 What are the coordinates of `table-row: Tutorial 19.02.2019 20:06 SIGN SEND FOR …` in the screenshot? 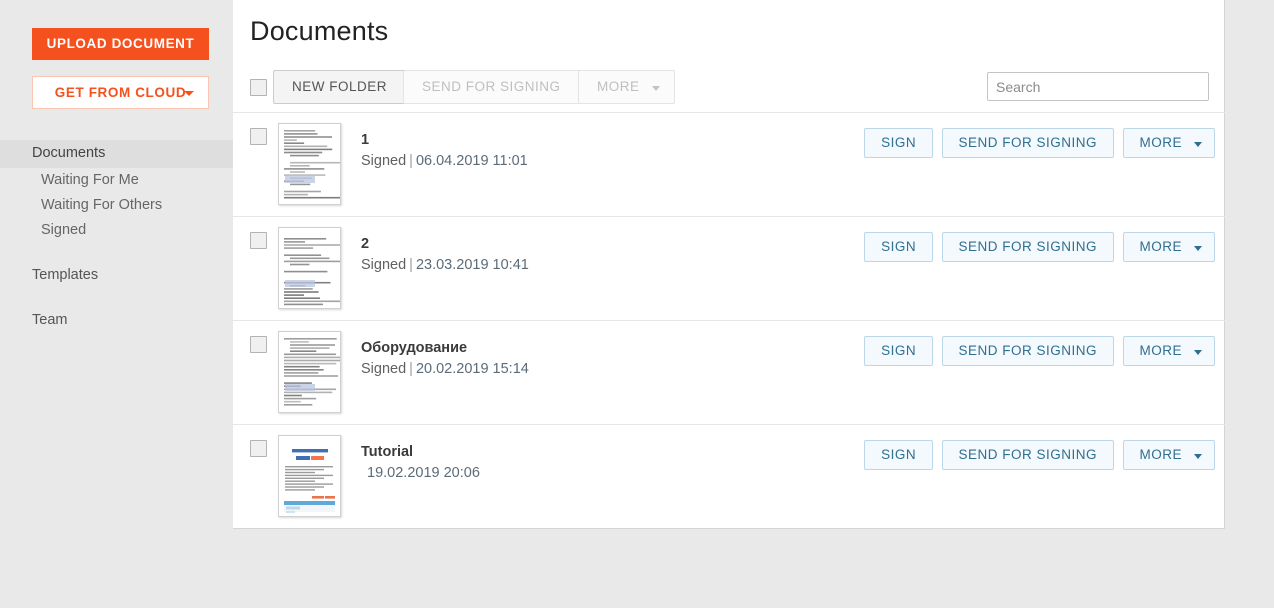 It's located at (729, 476).